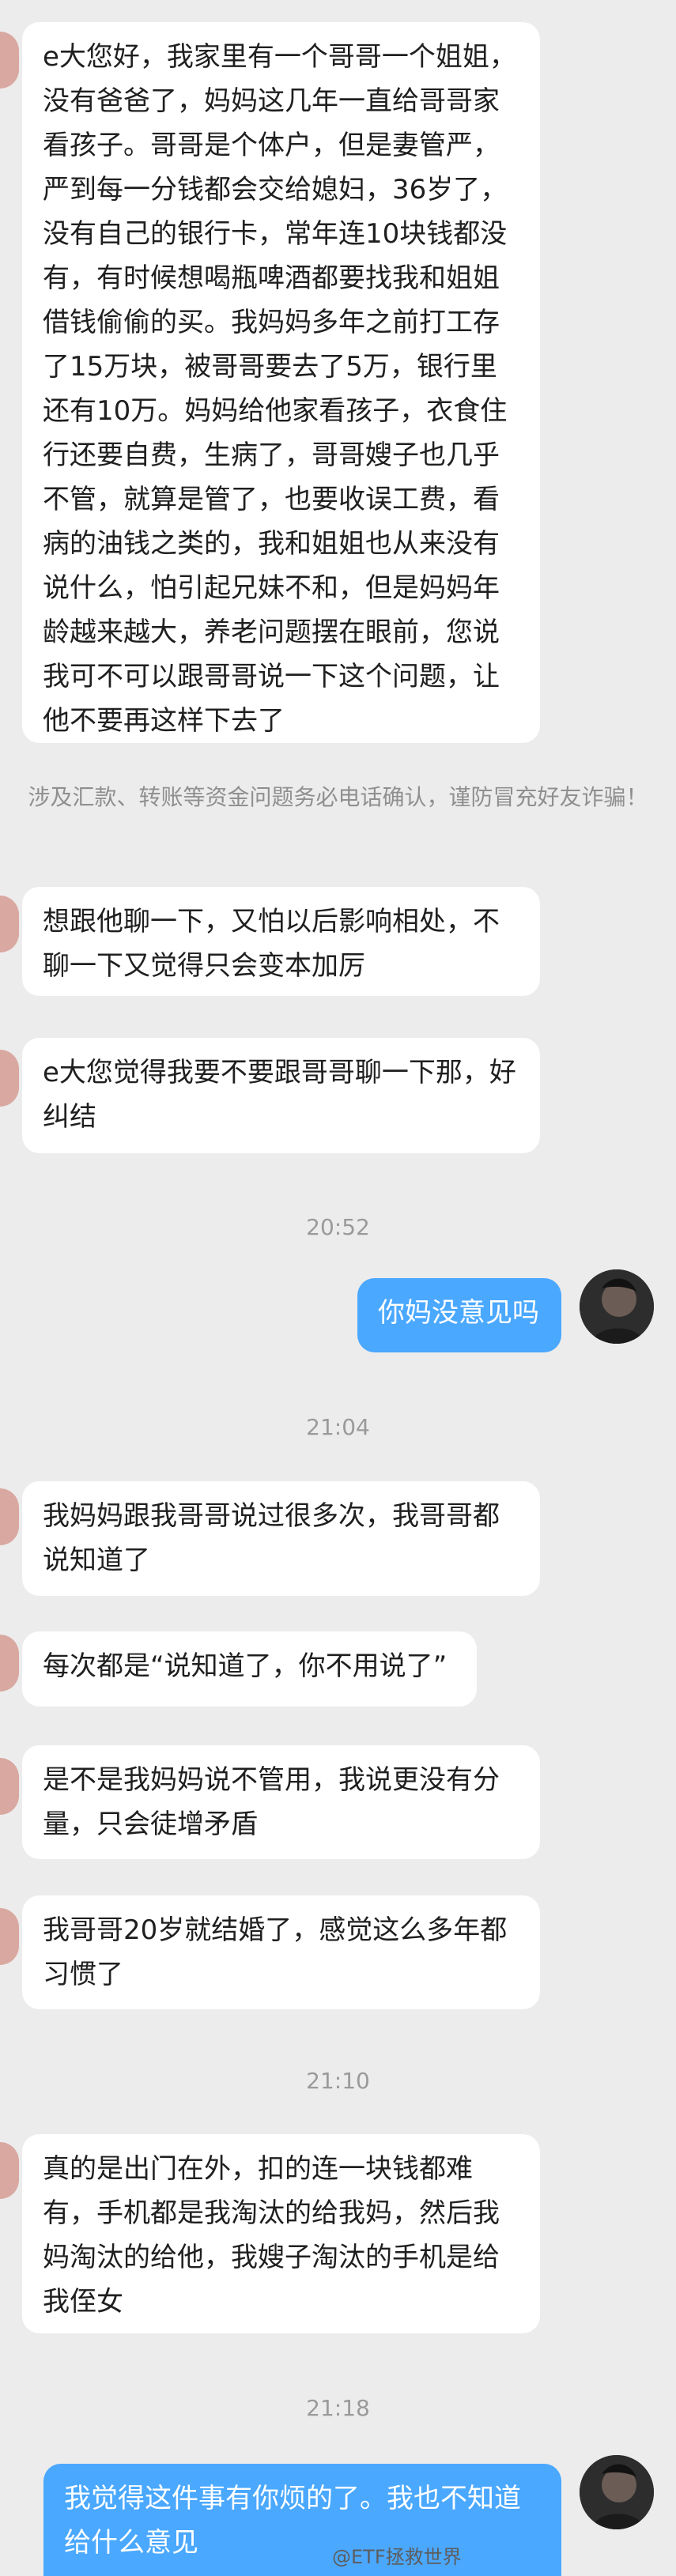 The width and height of the screenshot is (676, 2576). What do you see at coordinates (338, 1227) in the screenshot?
I see `timestamp: 20:52` at bounding box center [338, 1227].